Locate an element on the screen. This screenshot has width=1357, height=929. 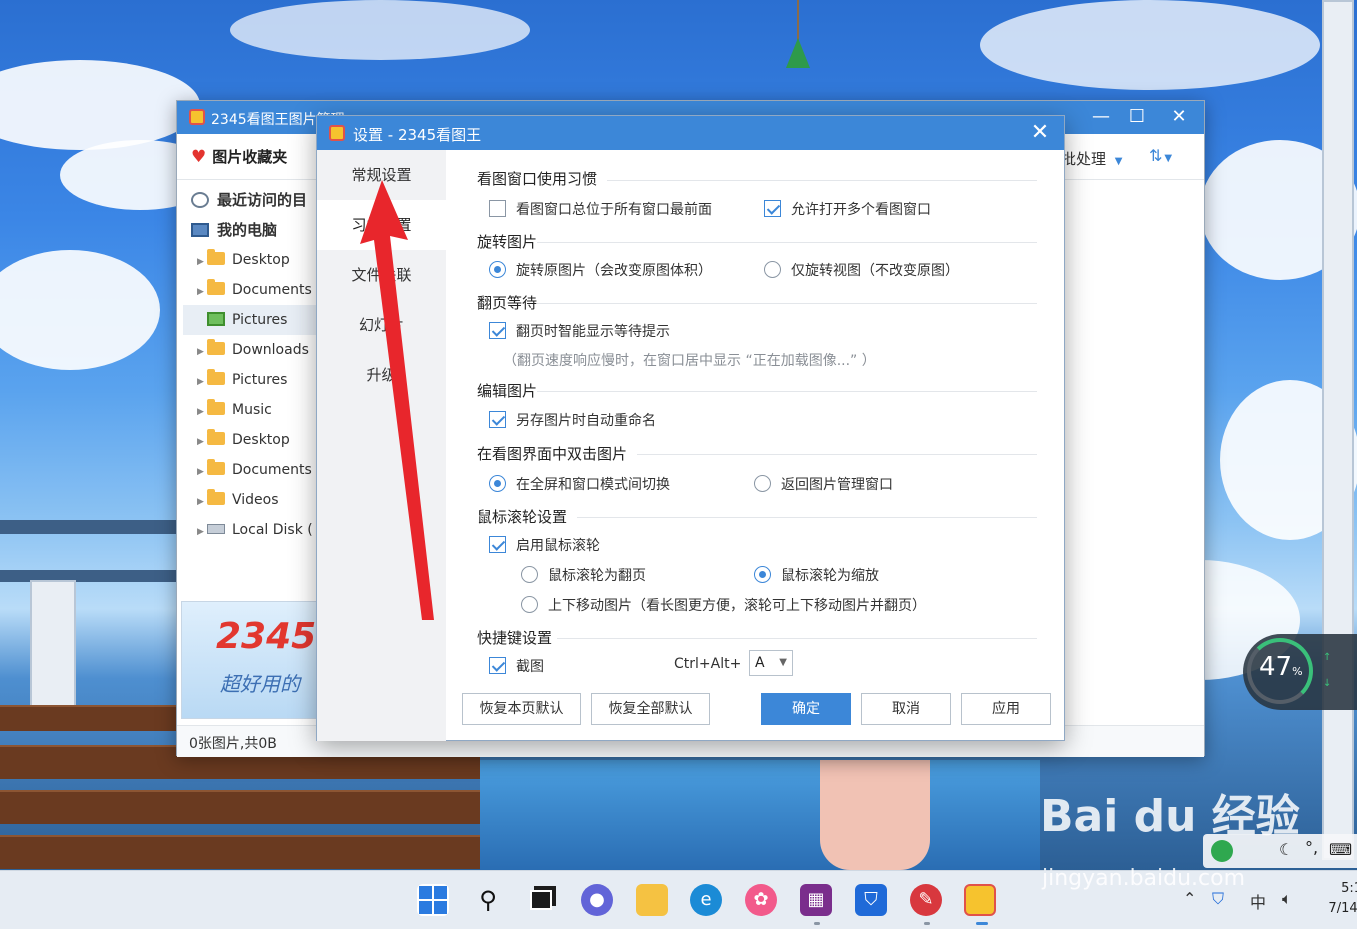
always-on-top-checkbox: 看图窗口总位于所有窗口最前面 is located at coordinates (600, 209).